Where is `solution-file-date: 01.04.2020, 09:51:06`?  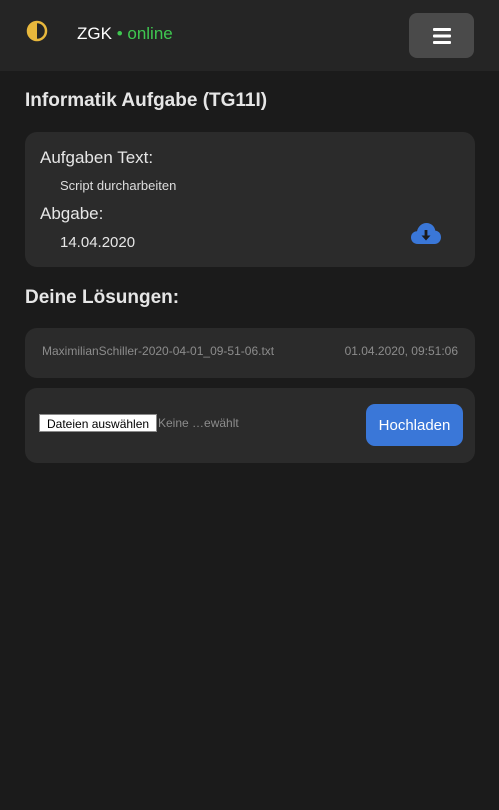 solution-file-date: 01.04.2020, 09:51:06 is located at coordinates (401, 351).